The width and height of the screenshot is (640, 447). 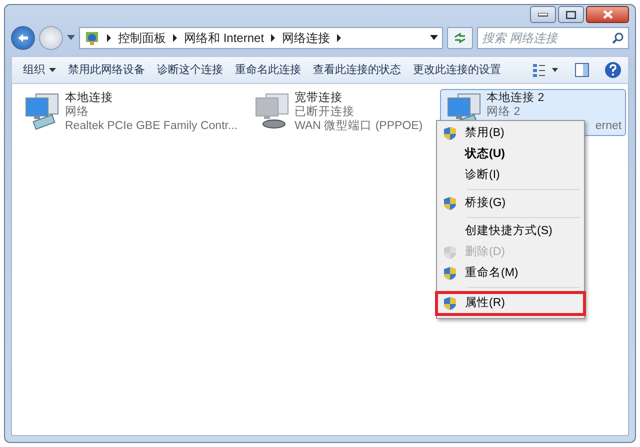 I want to click on history-dropdown-icon, so click(x=71, y=38).